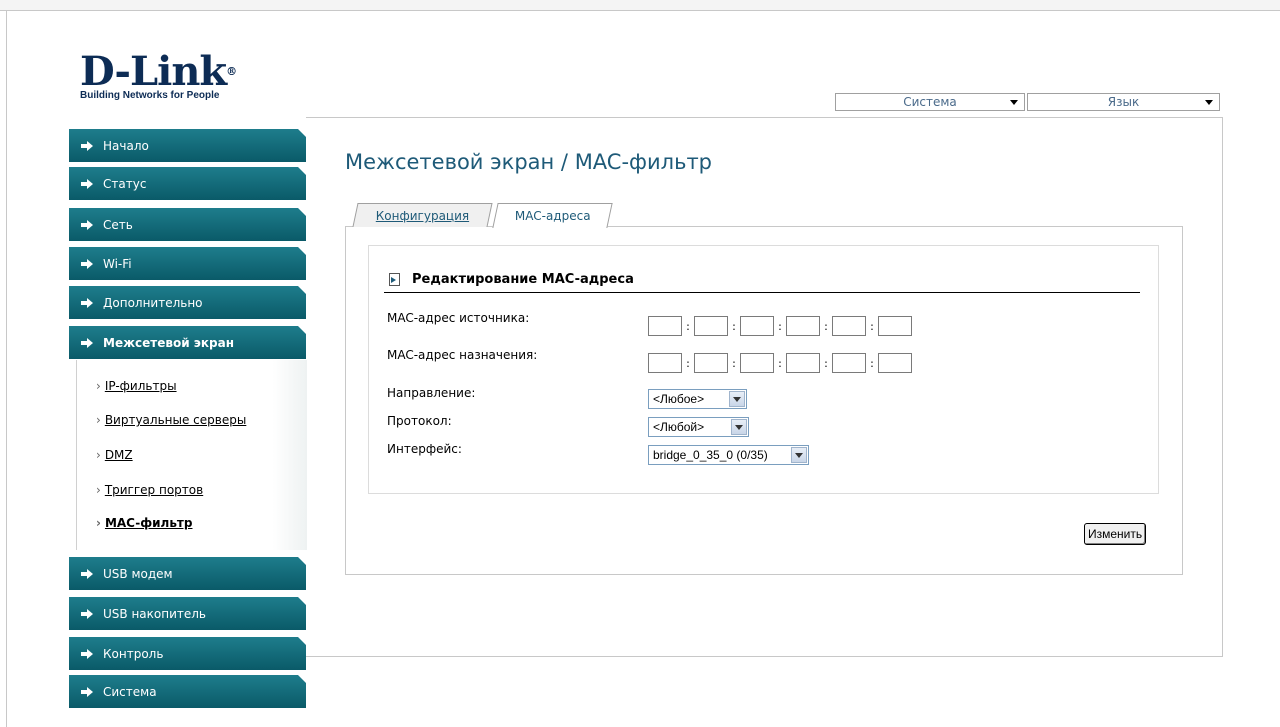 The image size is (1280, 727). What do you see at coordinates (523, 279) in the screenshot?
I see `section-title: Редактирование MAC-адреса` at bounding box center [523, 279].